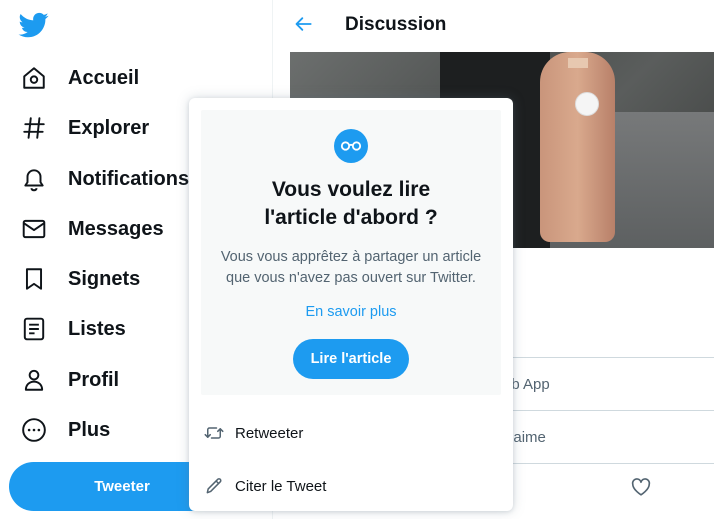 The height and width of the screenshot is (519, 714). What do you see at coordinates (116, 228) in the screenshot?
I see `sidebar-item-label: Messages` at bounding box center [116, 228].